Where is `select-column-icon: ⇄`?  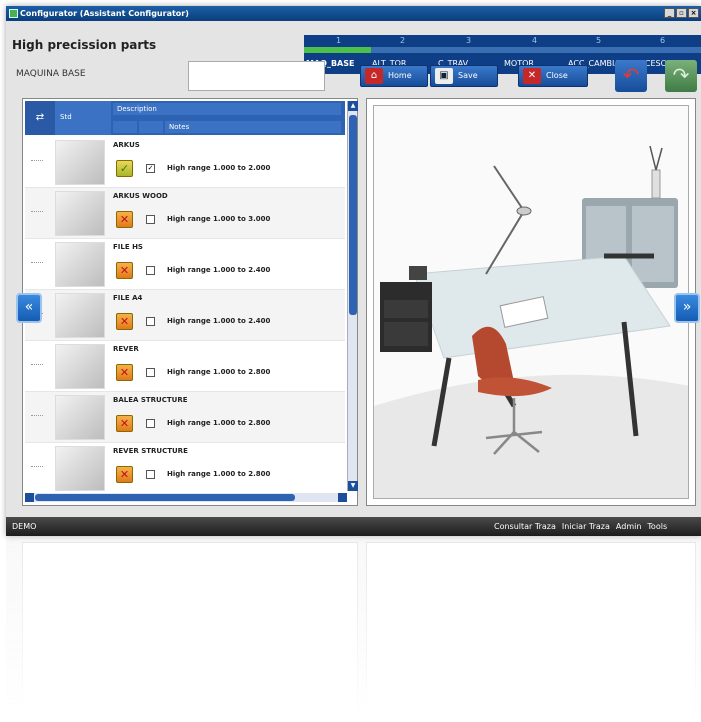 select-column-icon: ⇄ is located at coordinates (40, 118).